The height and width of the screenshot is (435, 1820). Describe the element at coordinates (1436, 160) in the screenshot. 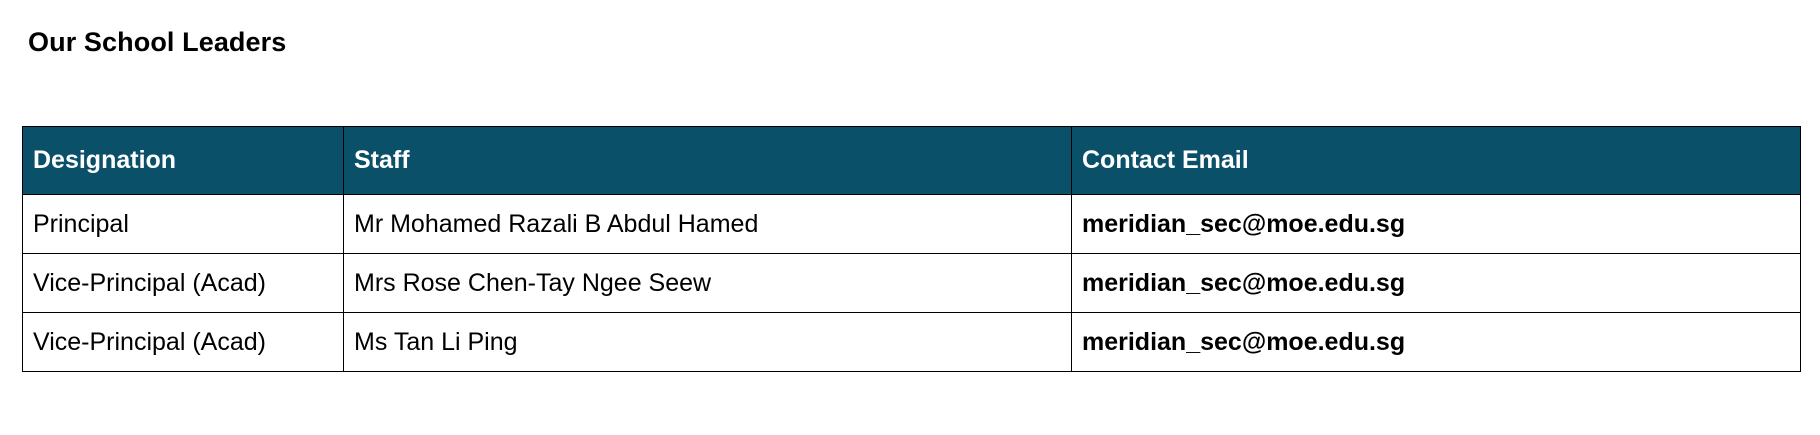

I see `header-contact-email: Contact Email` at that location.